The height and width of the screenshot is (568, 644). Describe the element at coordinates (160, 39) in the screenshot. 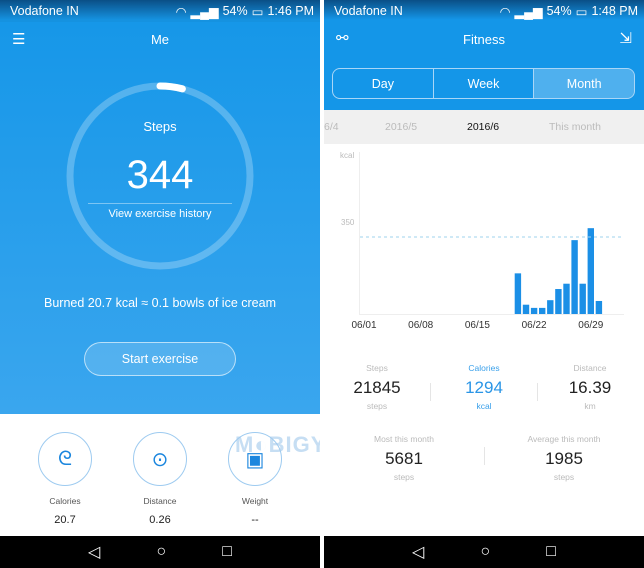

I see `page-title: Me` at that location.